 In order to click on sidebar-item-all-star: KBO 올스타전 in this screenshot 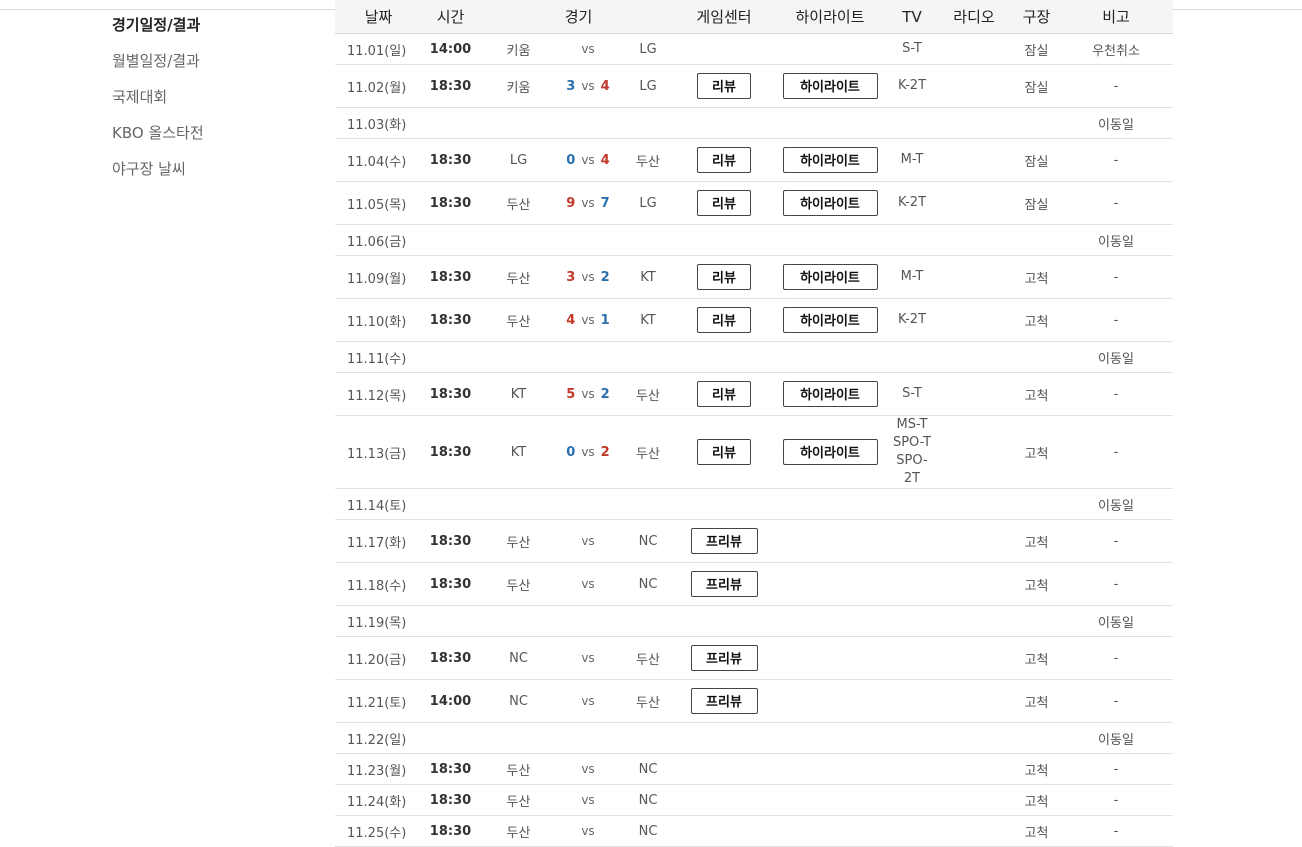, I will do `click(212, 140)`.